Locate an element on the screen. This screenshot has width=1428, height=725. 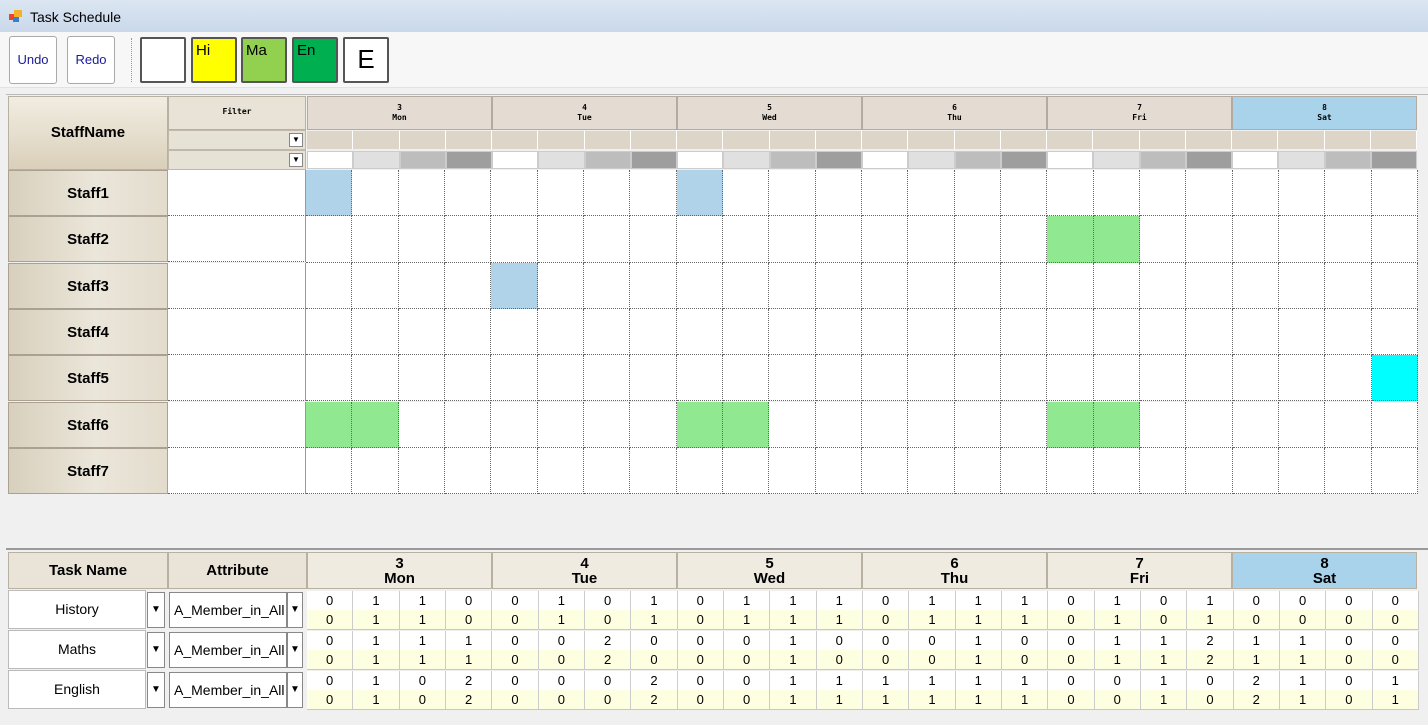
task-day-header-fri: 7 Fri is located at coordinates (1139, 570).